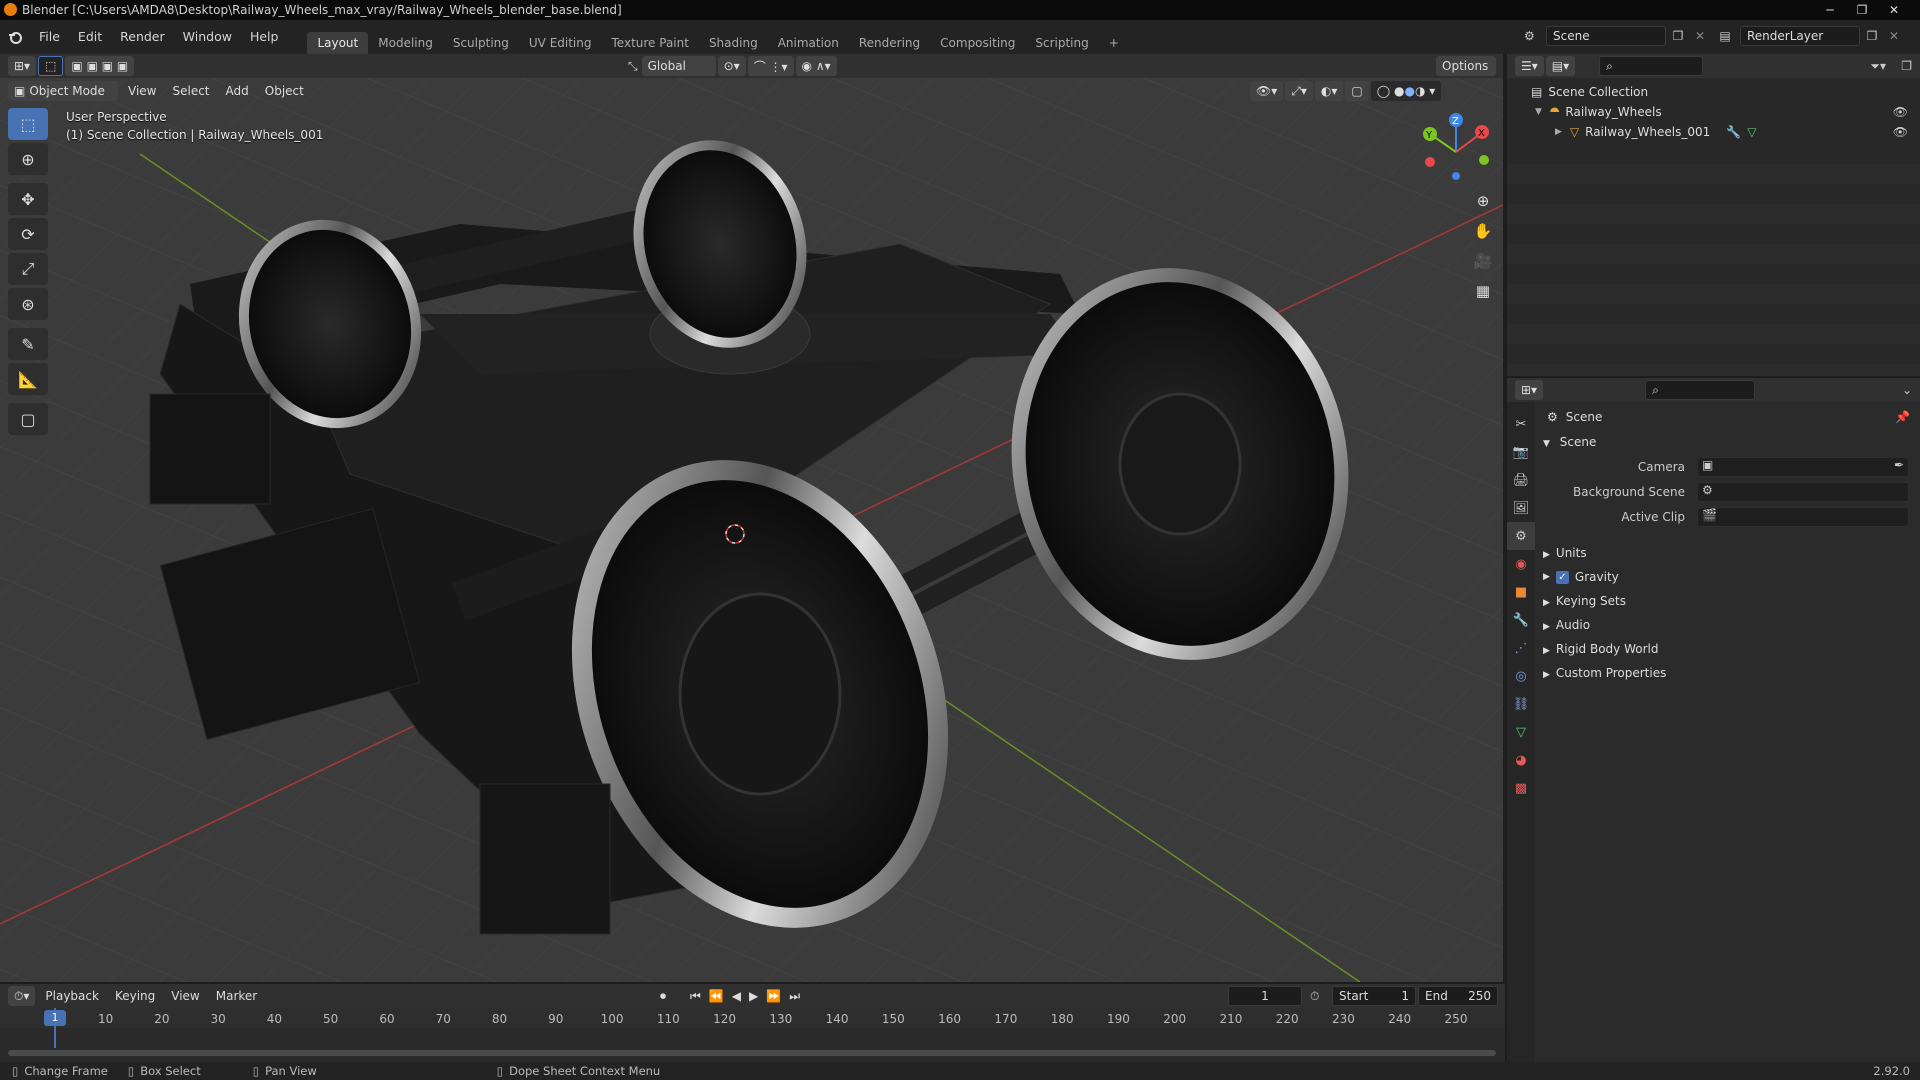 The width and height of the screenshot is (1920, 1080). I want to click on pivot-icon: ⊙▾, so click(731, 66).